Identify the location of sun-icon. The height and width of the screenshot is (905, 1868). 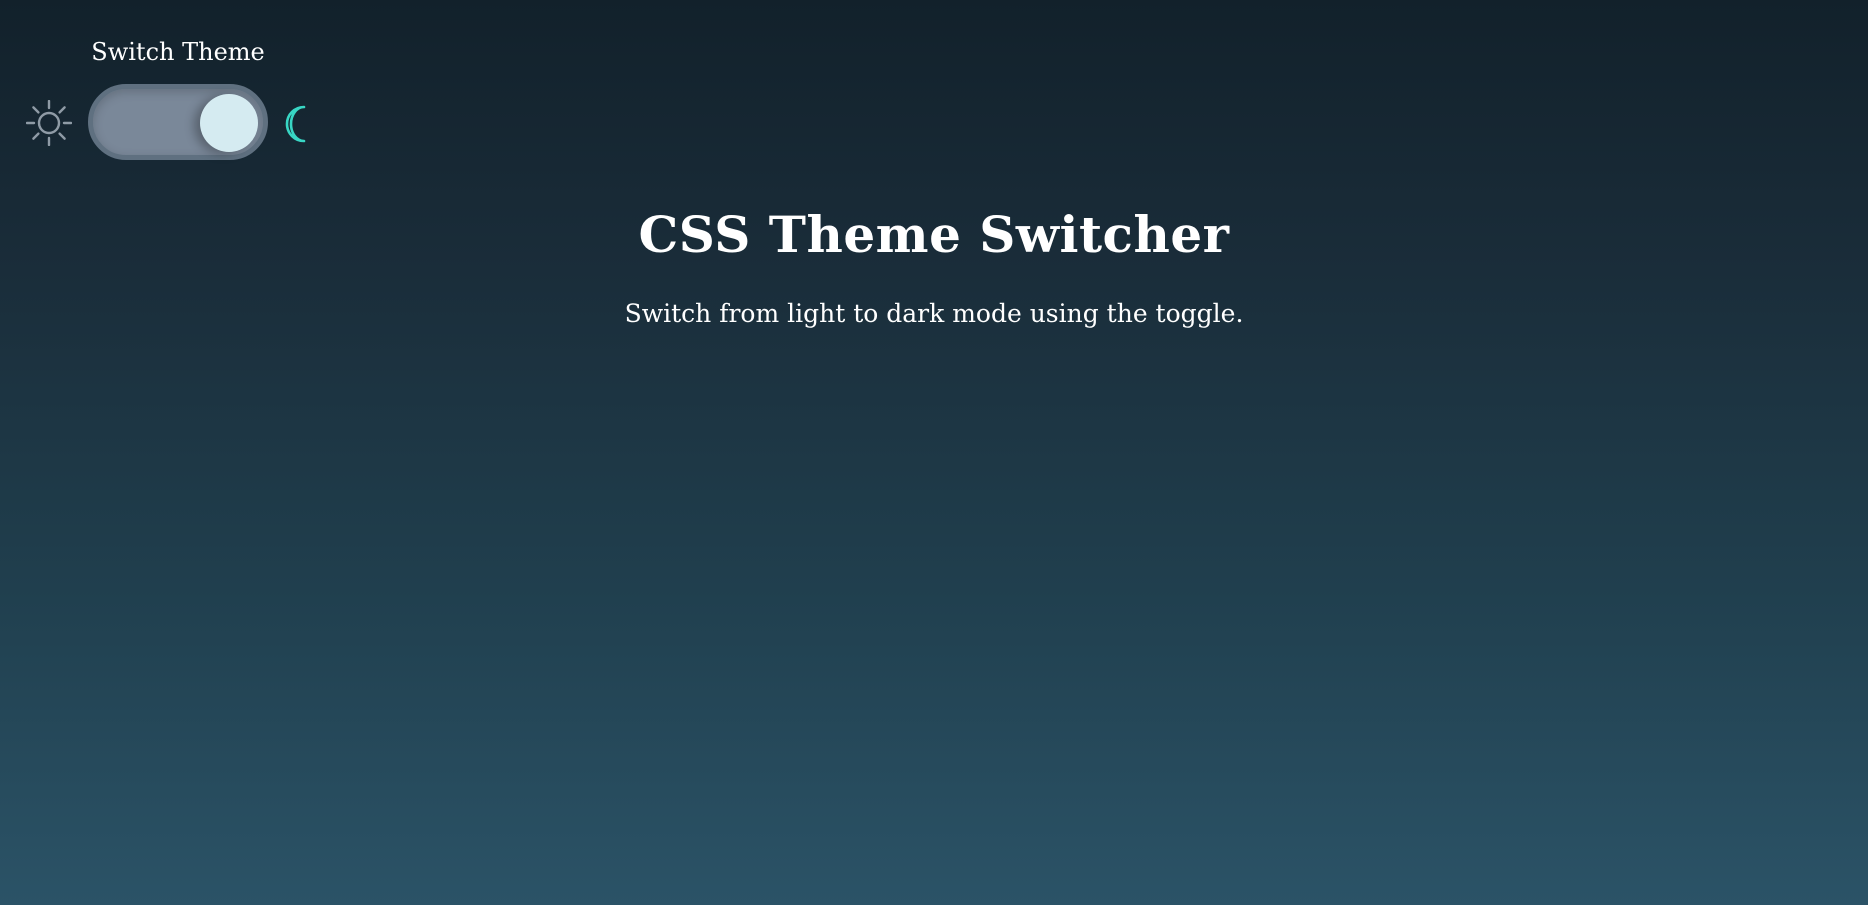
(49, 123).